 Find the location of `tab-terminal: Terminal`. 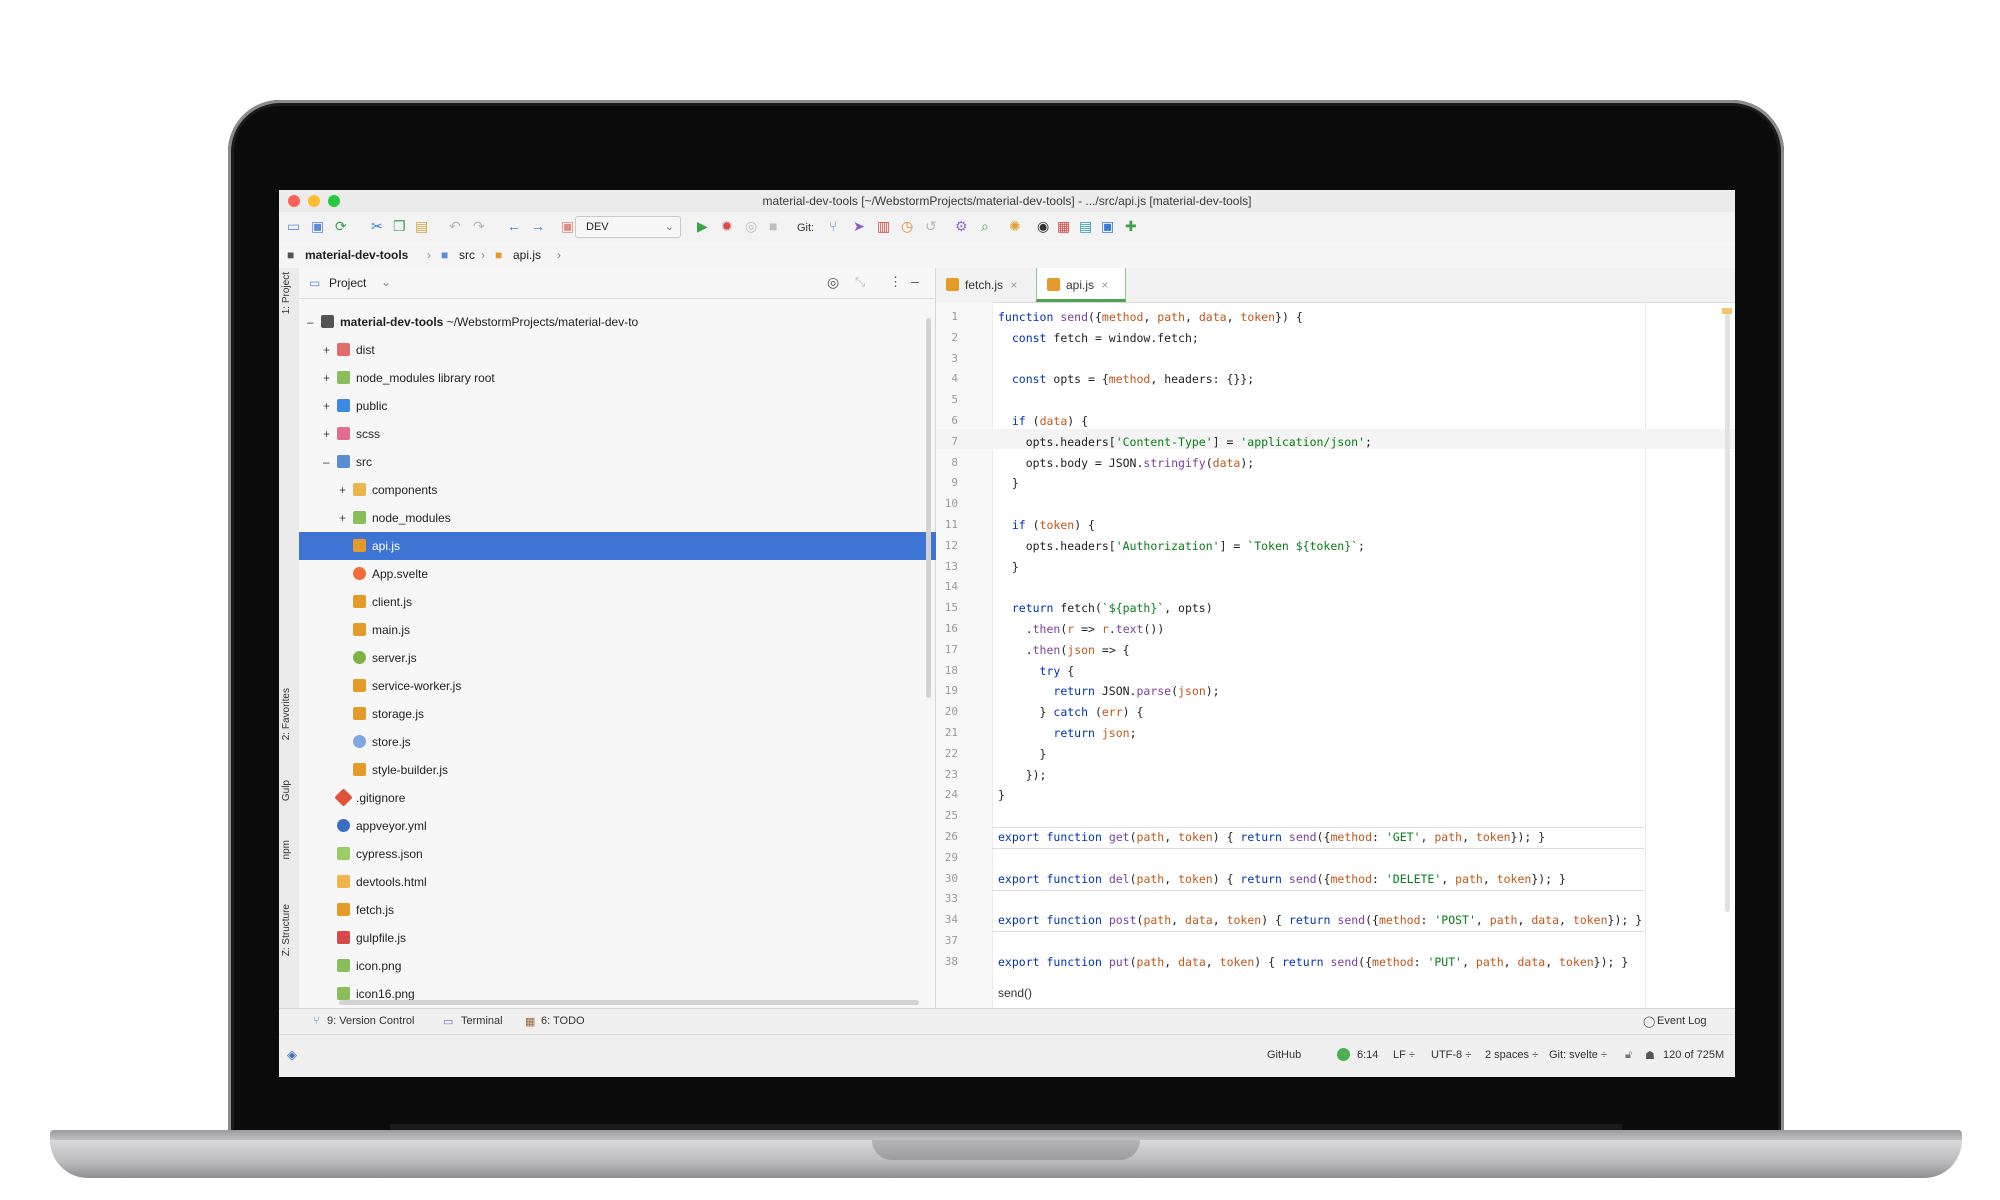

tab-terminal: Terminal is located at coordinates (482, 1021).